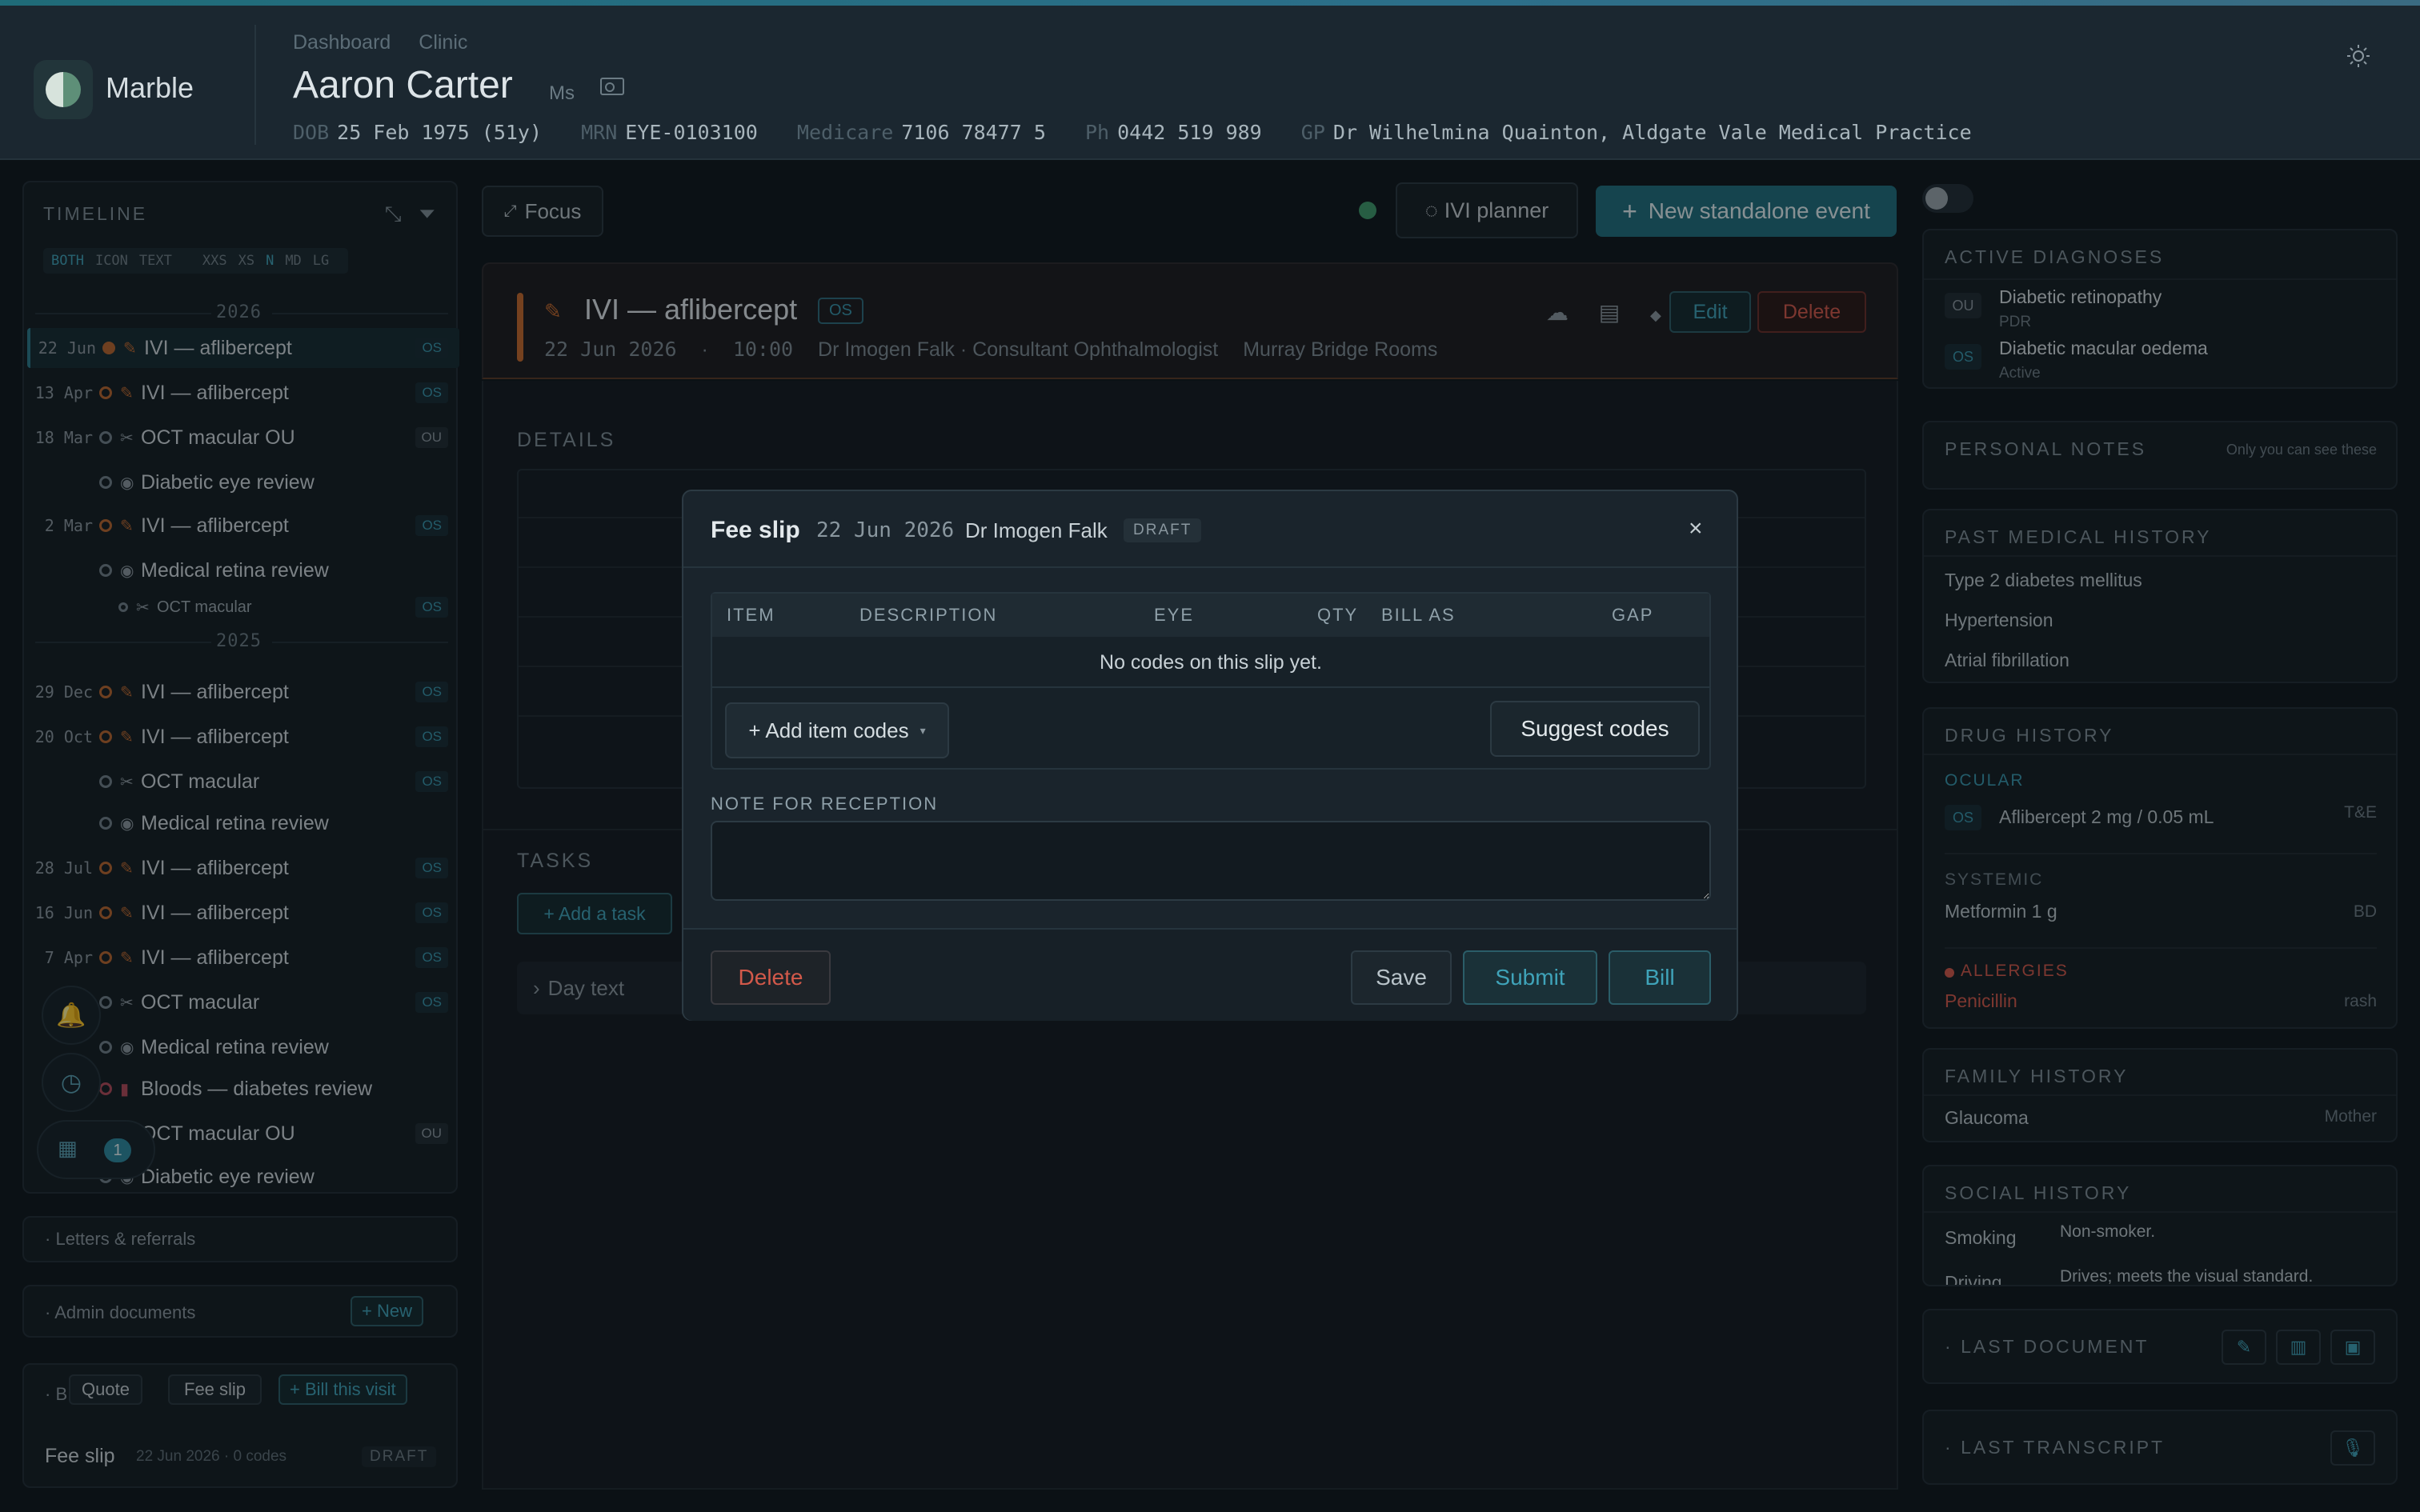 This screenshot has height=1512, width=2420. Describe the element at coordinates (391, 42) in the screenshot. I see `breadcrumb: Dashboard Clinic` at that location.